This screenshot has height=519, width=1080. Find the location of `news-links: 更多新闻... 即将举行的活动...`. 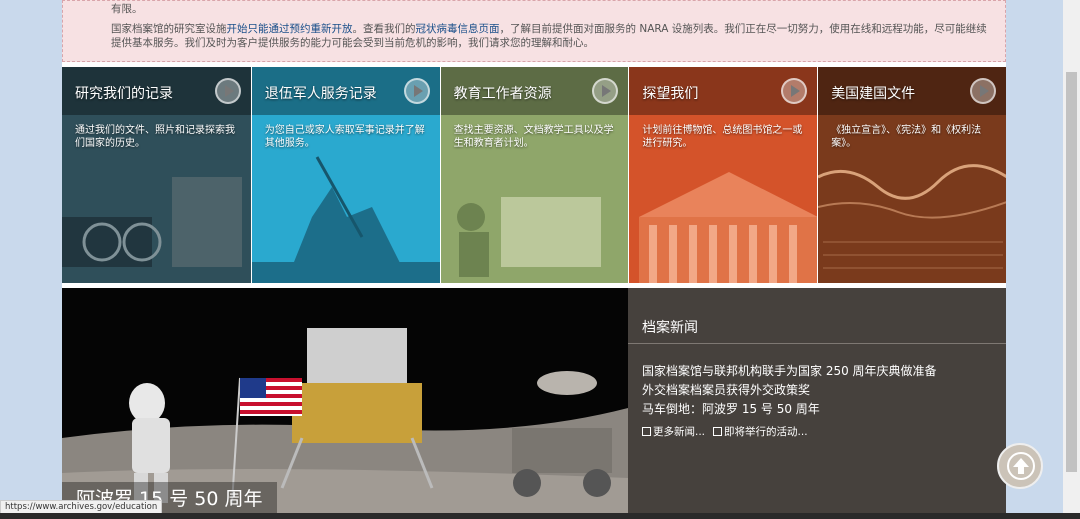

news-links: 更多新闻... 即将举行的活动... is located at coordinates (725, 431).